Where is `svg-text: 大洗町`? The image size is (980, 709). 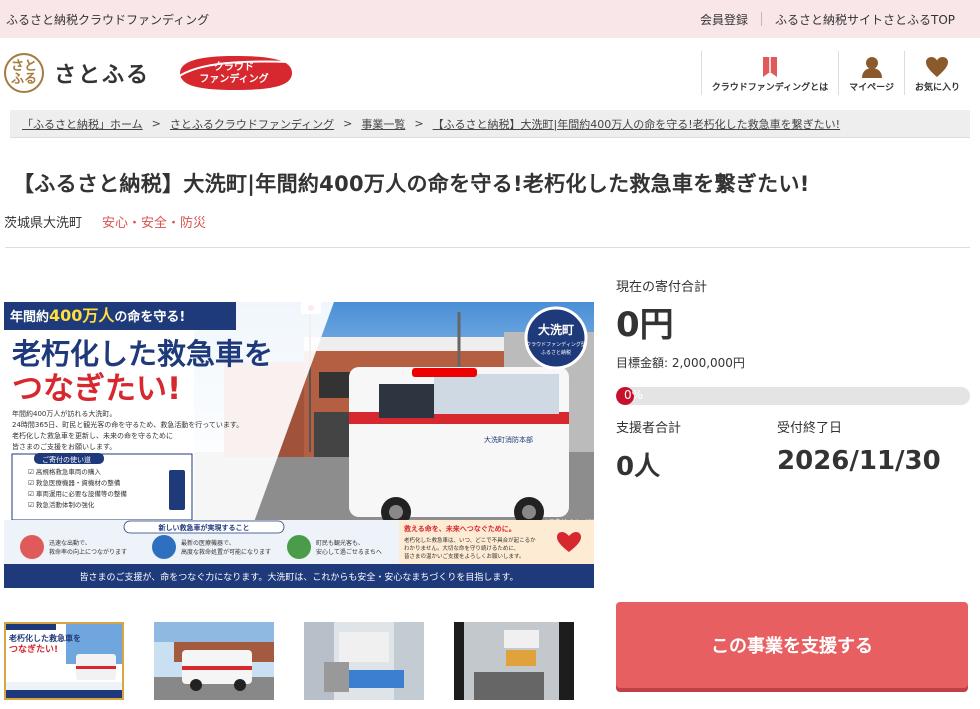
svg-text: 大洗町 is located at coordinates (556, 329).